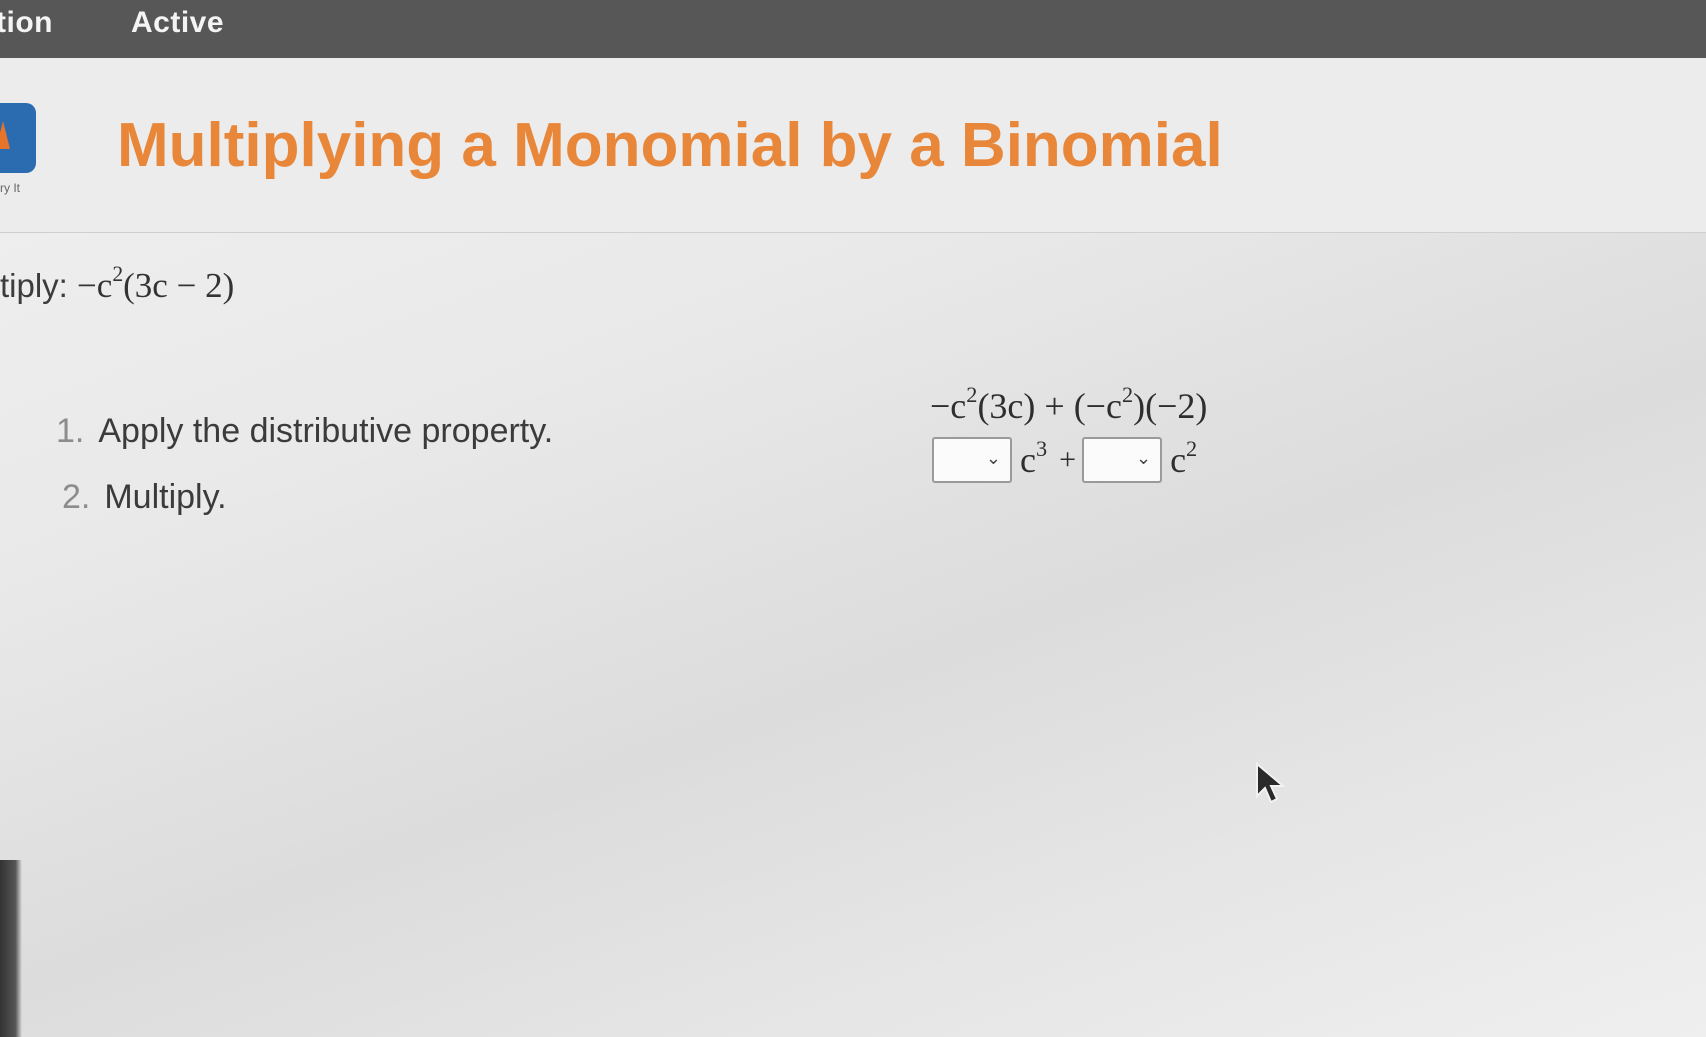 The height and width of the screenshot is (1037, 1706). What do you see at coordinates (972, 460) in the screenshot?
I see `coefficient-dropdown-1: ⌄` at bounding box center [972, 460].